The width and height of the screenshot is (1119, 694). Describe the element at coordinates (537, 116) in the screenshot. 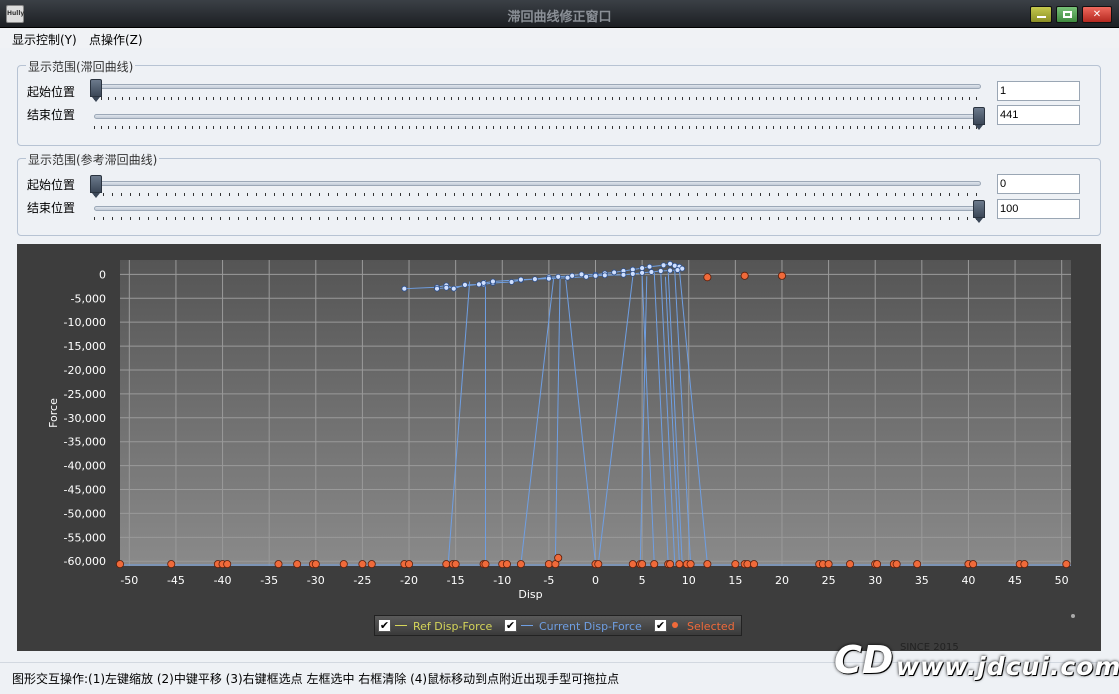

I see `end-slider-track` at that location.